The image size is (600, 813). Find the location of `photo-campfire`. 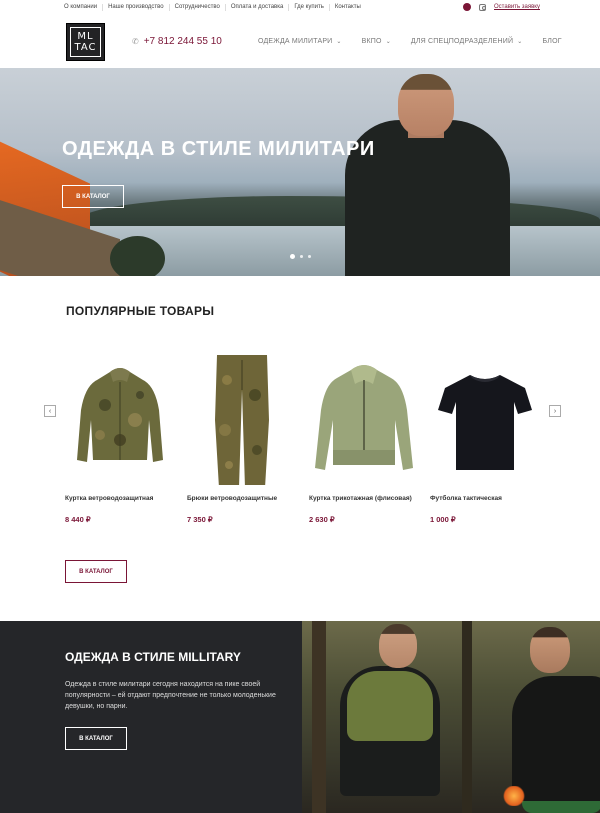

photo-campfire is located at coordinates (514, 796).